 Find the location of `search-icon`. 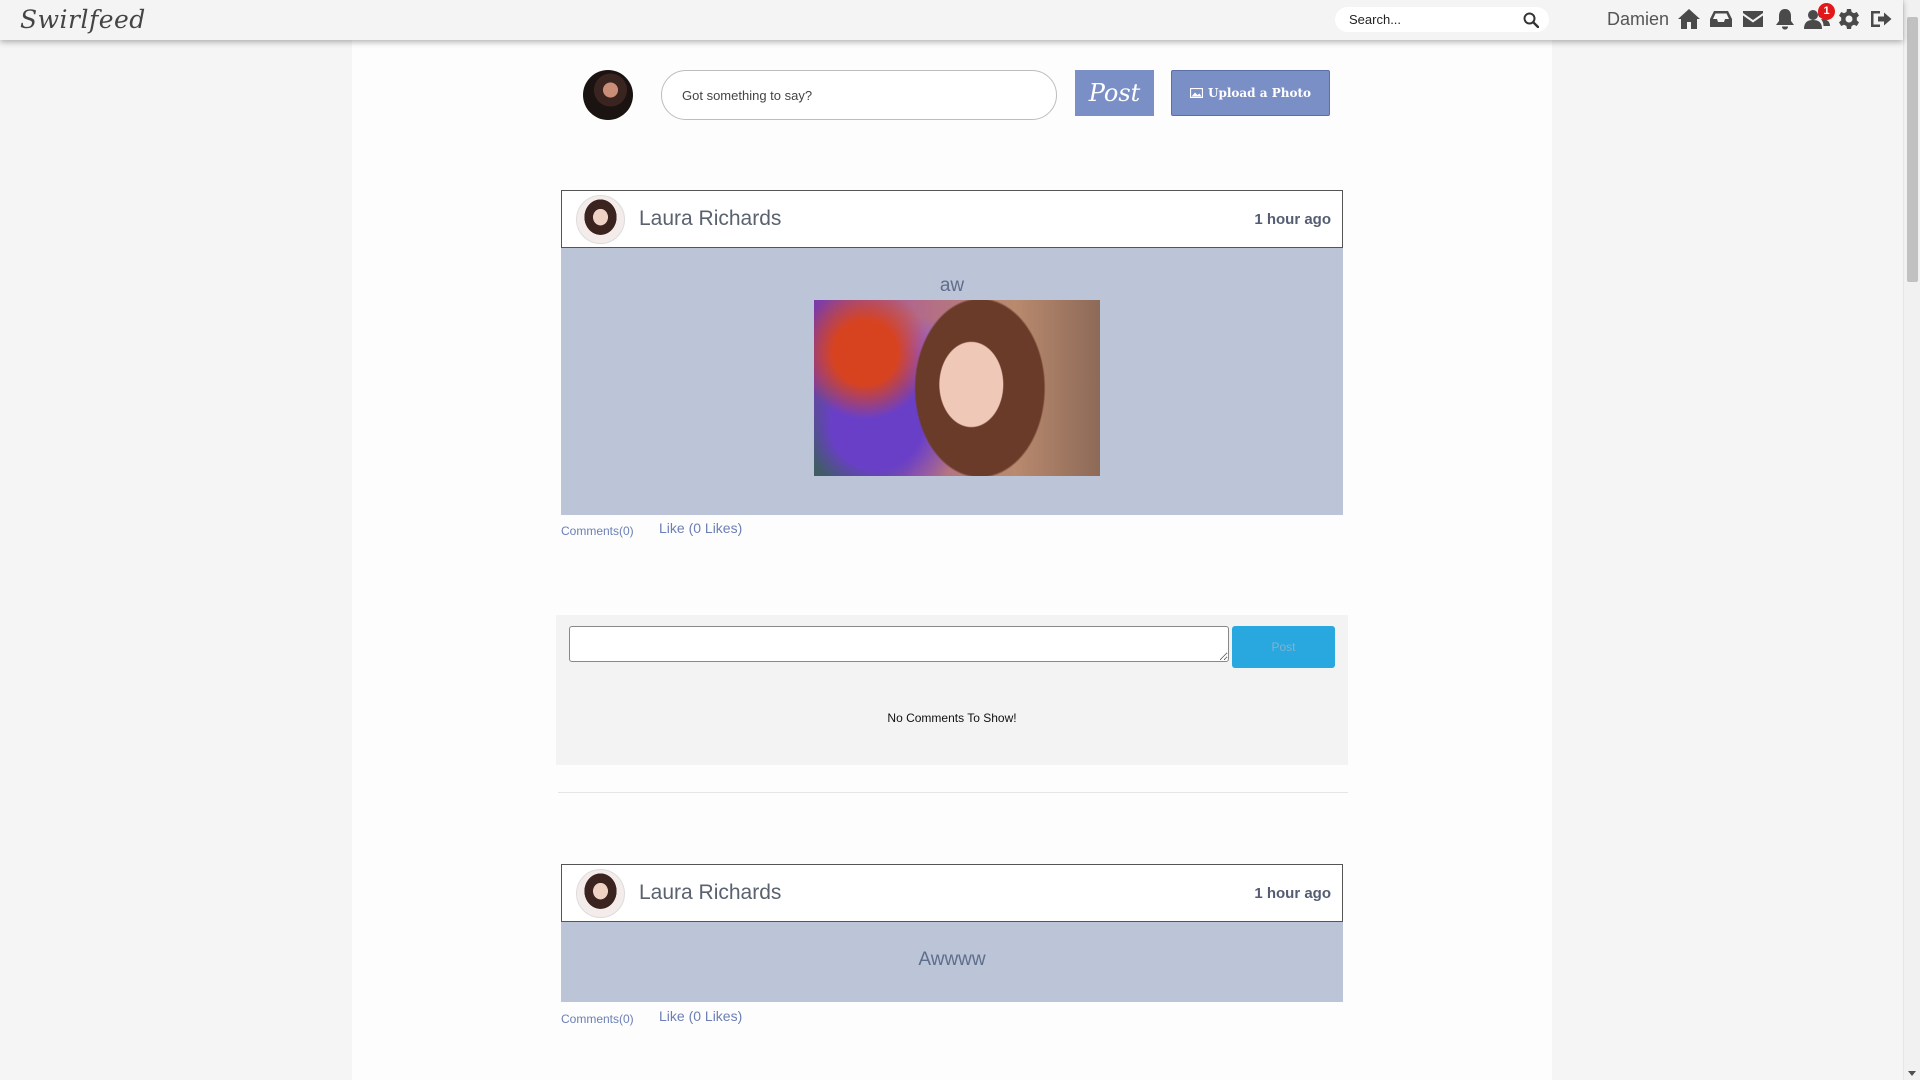

search-icon is located at coordinates (1531, 20).